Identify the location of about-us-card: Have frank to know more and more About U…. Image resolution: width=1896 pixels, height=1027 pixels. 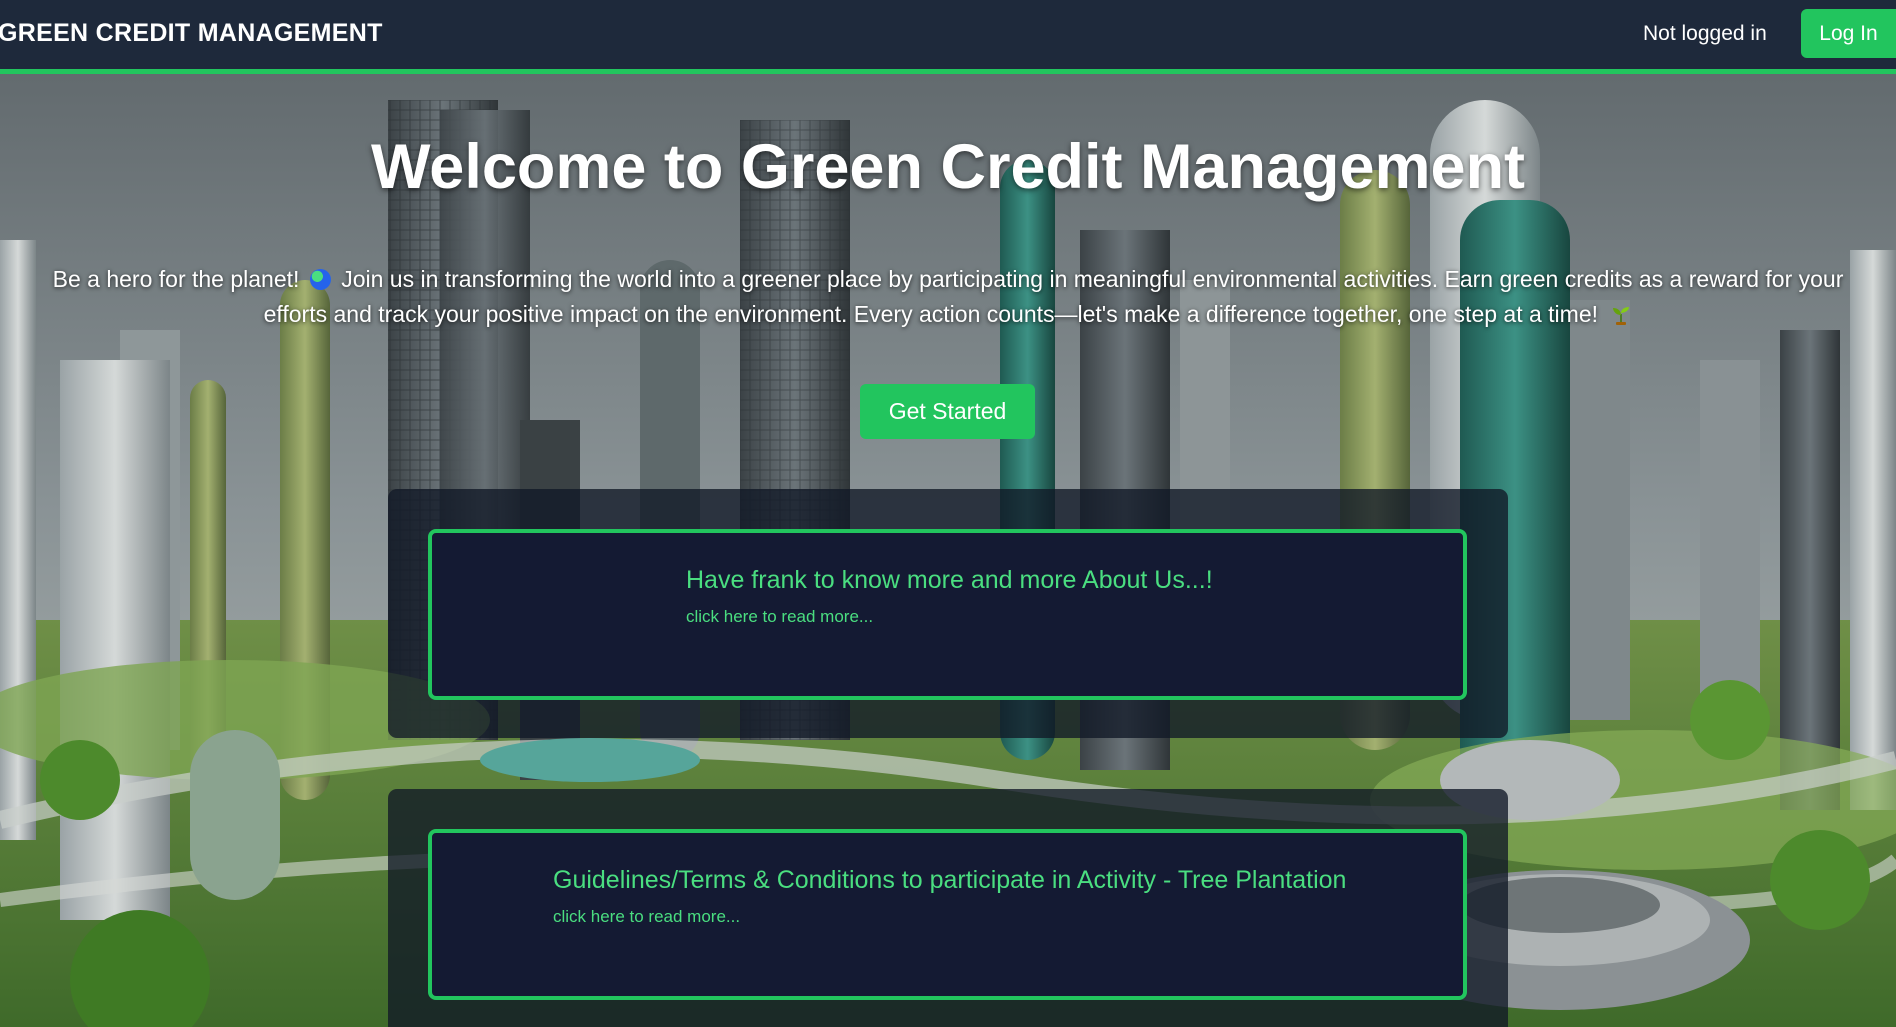
(947, 614).